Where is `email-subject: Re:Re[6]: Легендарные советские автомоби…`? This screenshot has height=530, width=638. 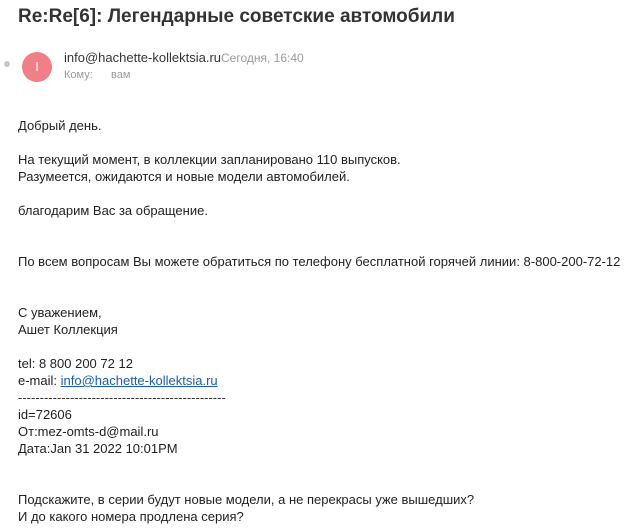
email-subject: Re:Re[6]: Легендарные советские автомоби… is located at coordinates (236, 16).